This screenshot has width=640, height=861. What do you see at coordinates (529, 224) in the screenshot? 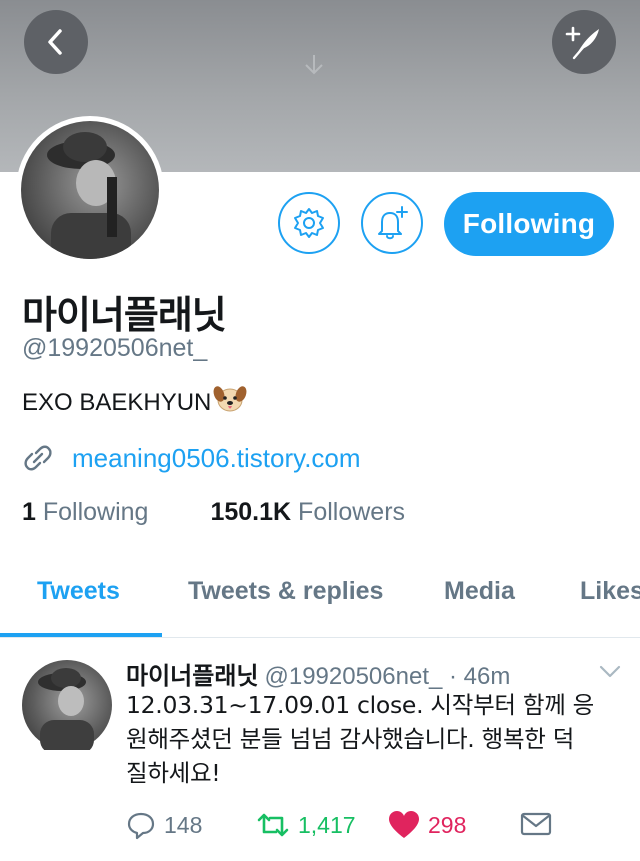
I see `following-button: Following` at bounding box center [529, 224].